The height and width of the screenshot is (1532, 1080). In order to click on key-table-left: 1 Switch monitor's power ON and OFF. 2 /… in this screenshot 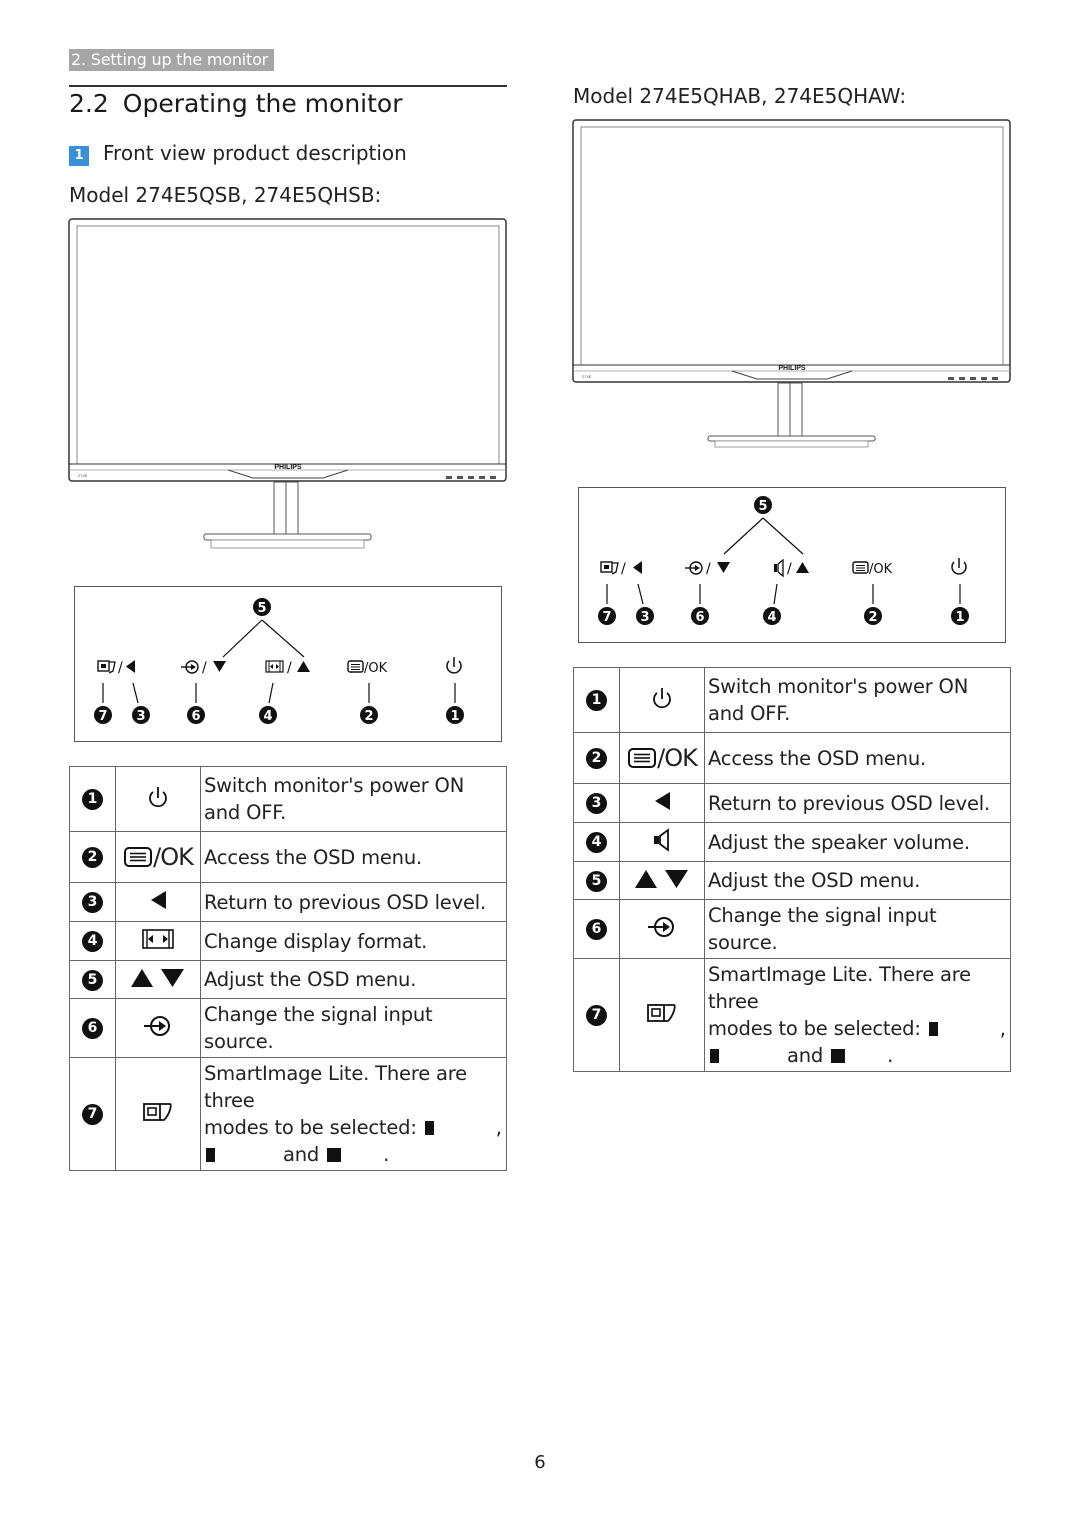, I will do `click(288, 968)`.